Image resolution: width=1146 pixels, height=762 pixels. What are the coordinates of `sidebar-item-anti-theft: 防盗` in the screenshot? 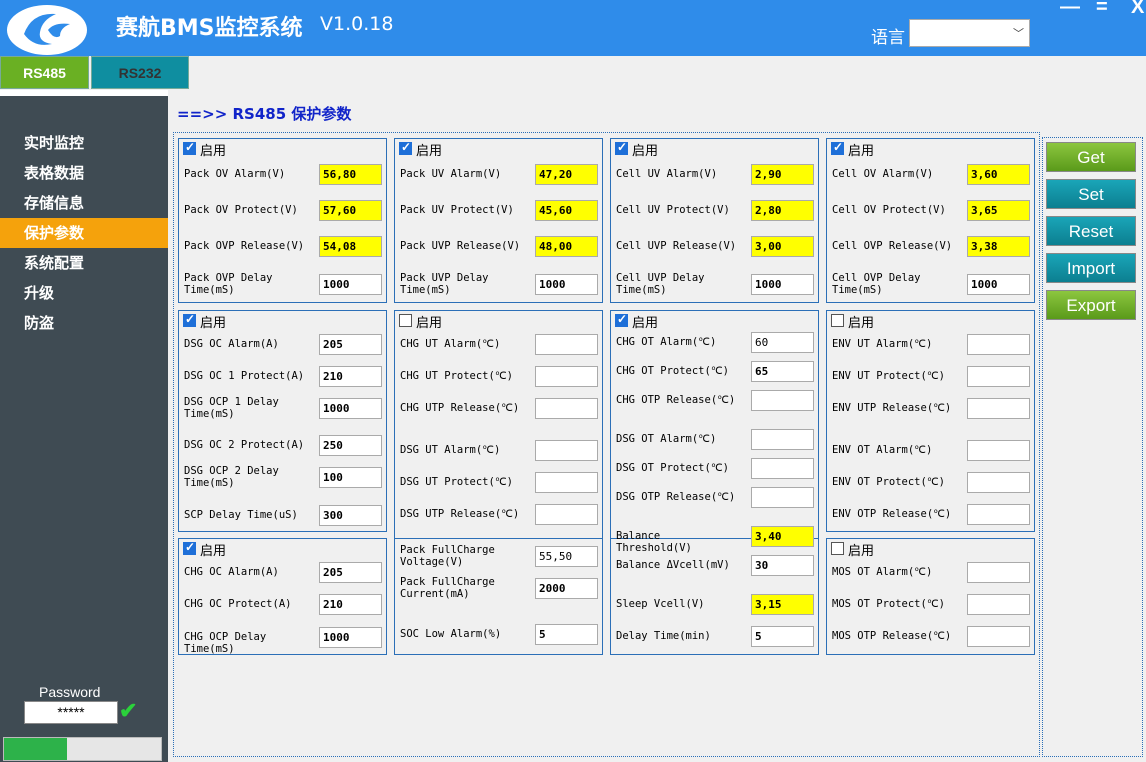 It's located at (84, 323).